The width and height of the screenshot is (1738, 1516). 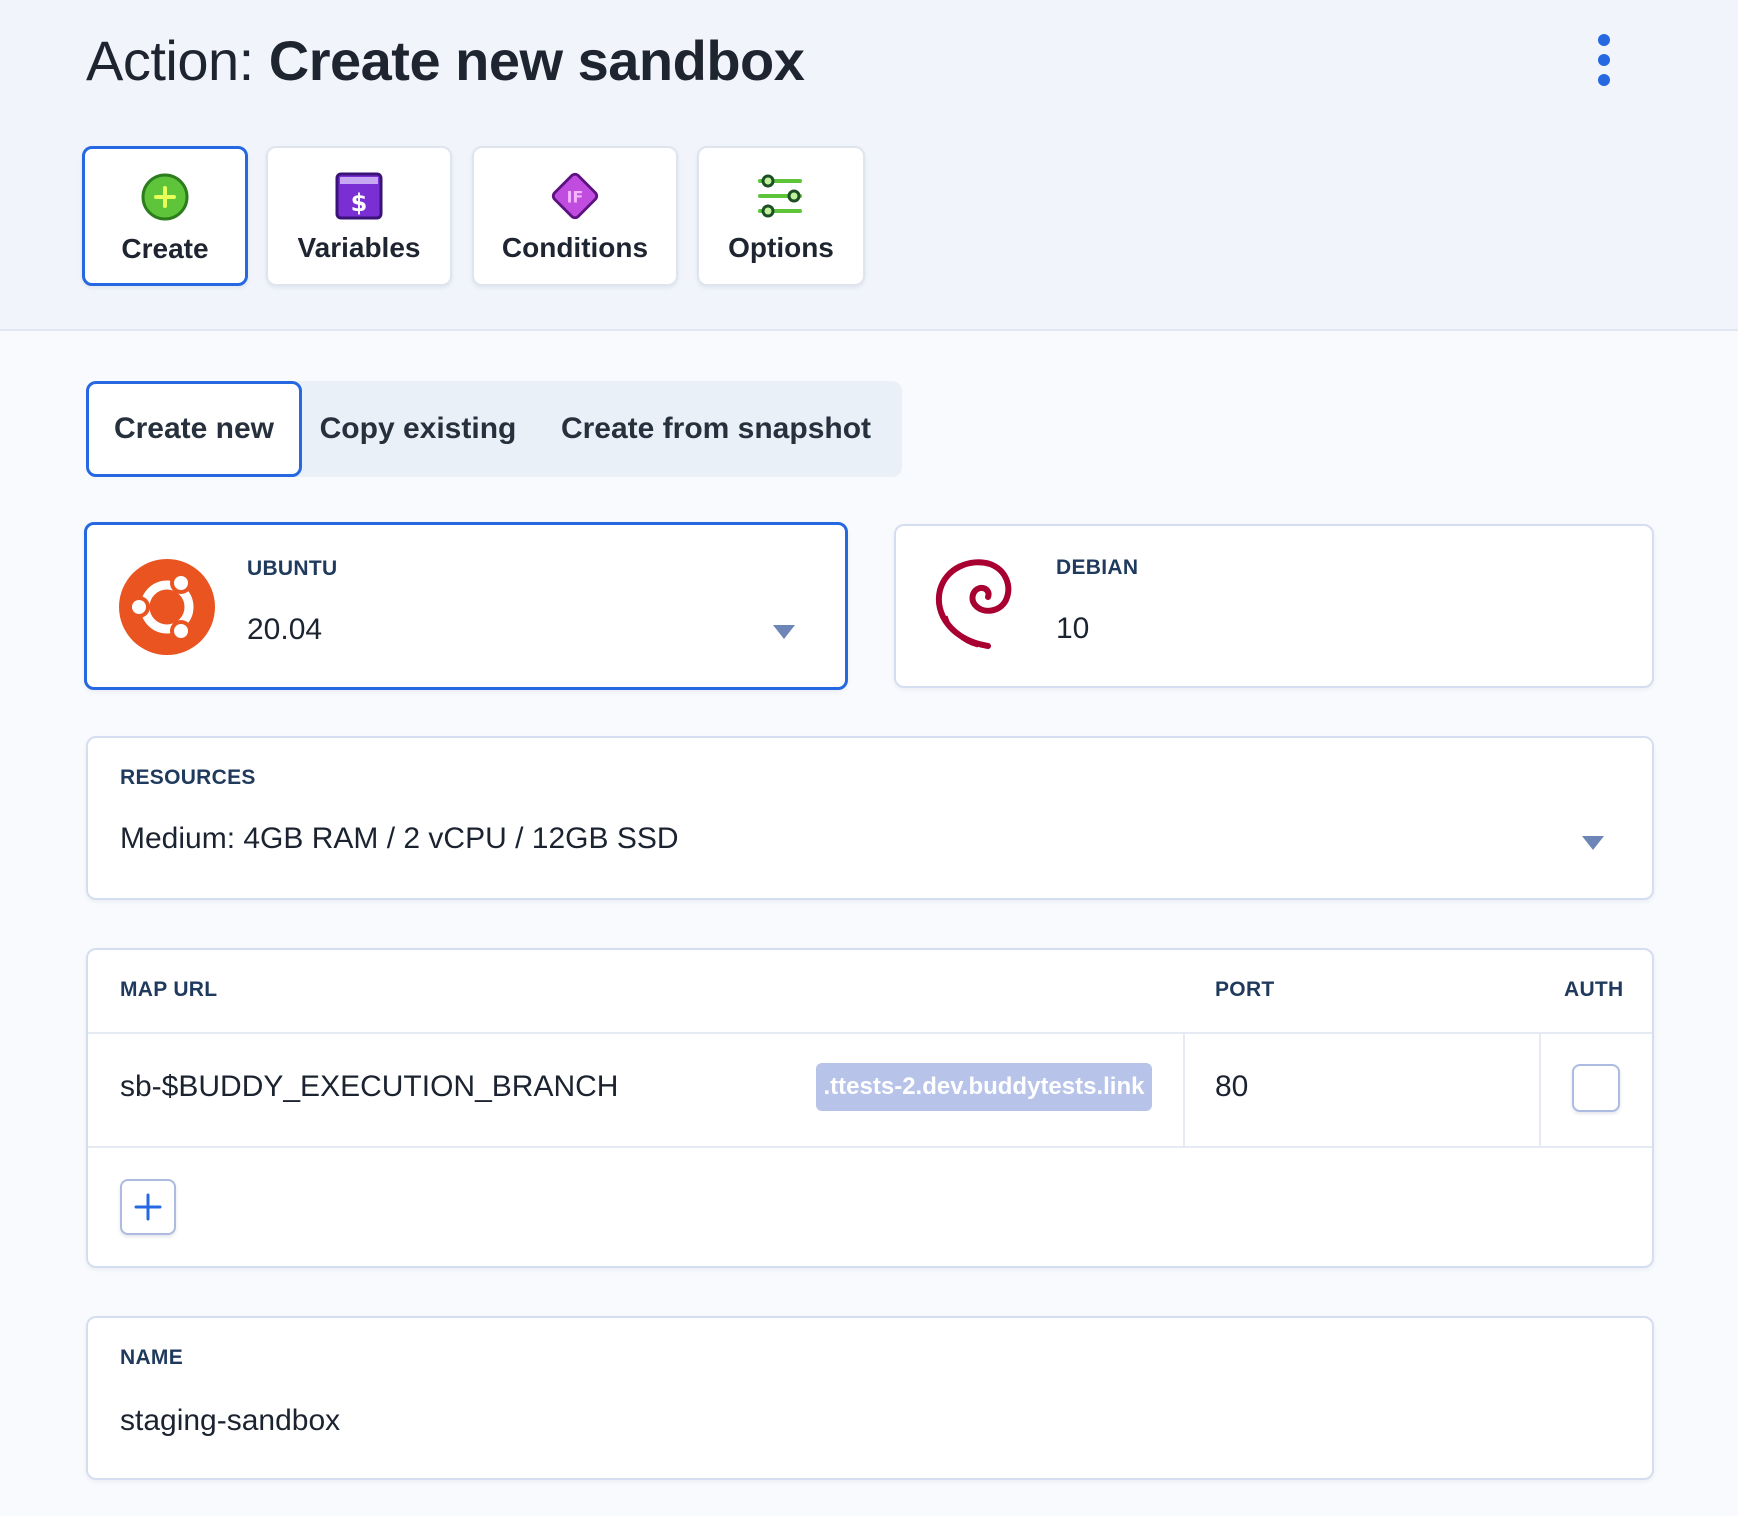 What do you see at coordinates (292, 568) in the screenshot?
I see `ubuntu-label: UBUNTU` at bounding box center [292, 568].